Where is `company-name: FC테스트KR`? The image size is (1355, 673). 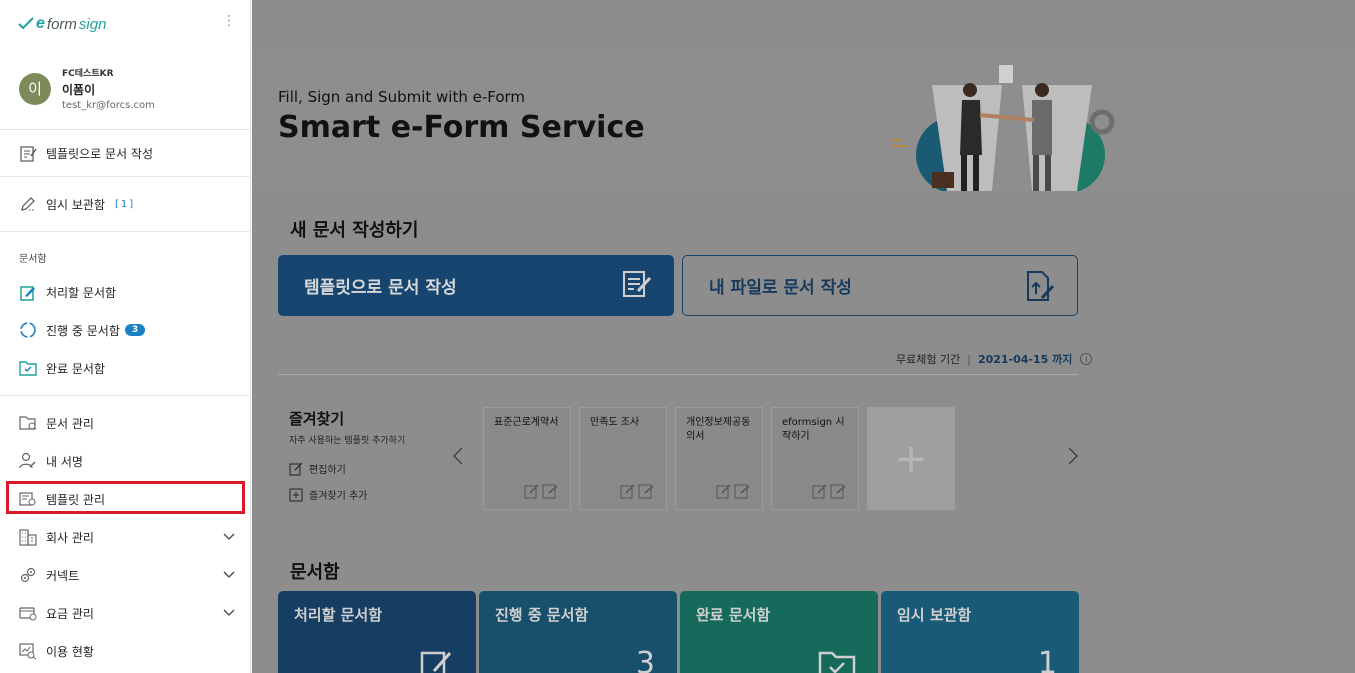 company-name: FC테스트KR is located at coordinates (88, 74).